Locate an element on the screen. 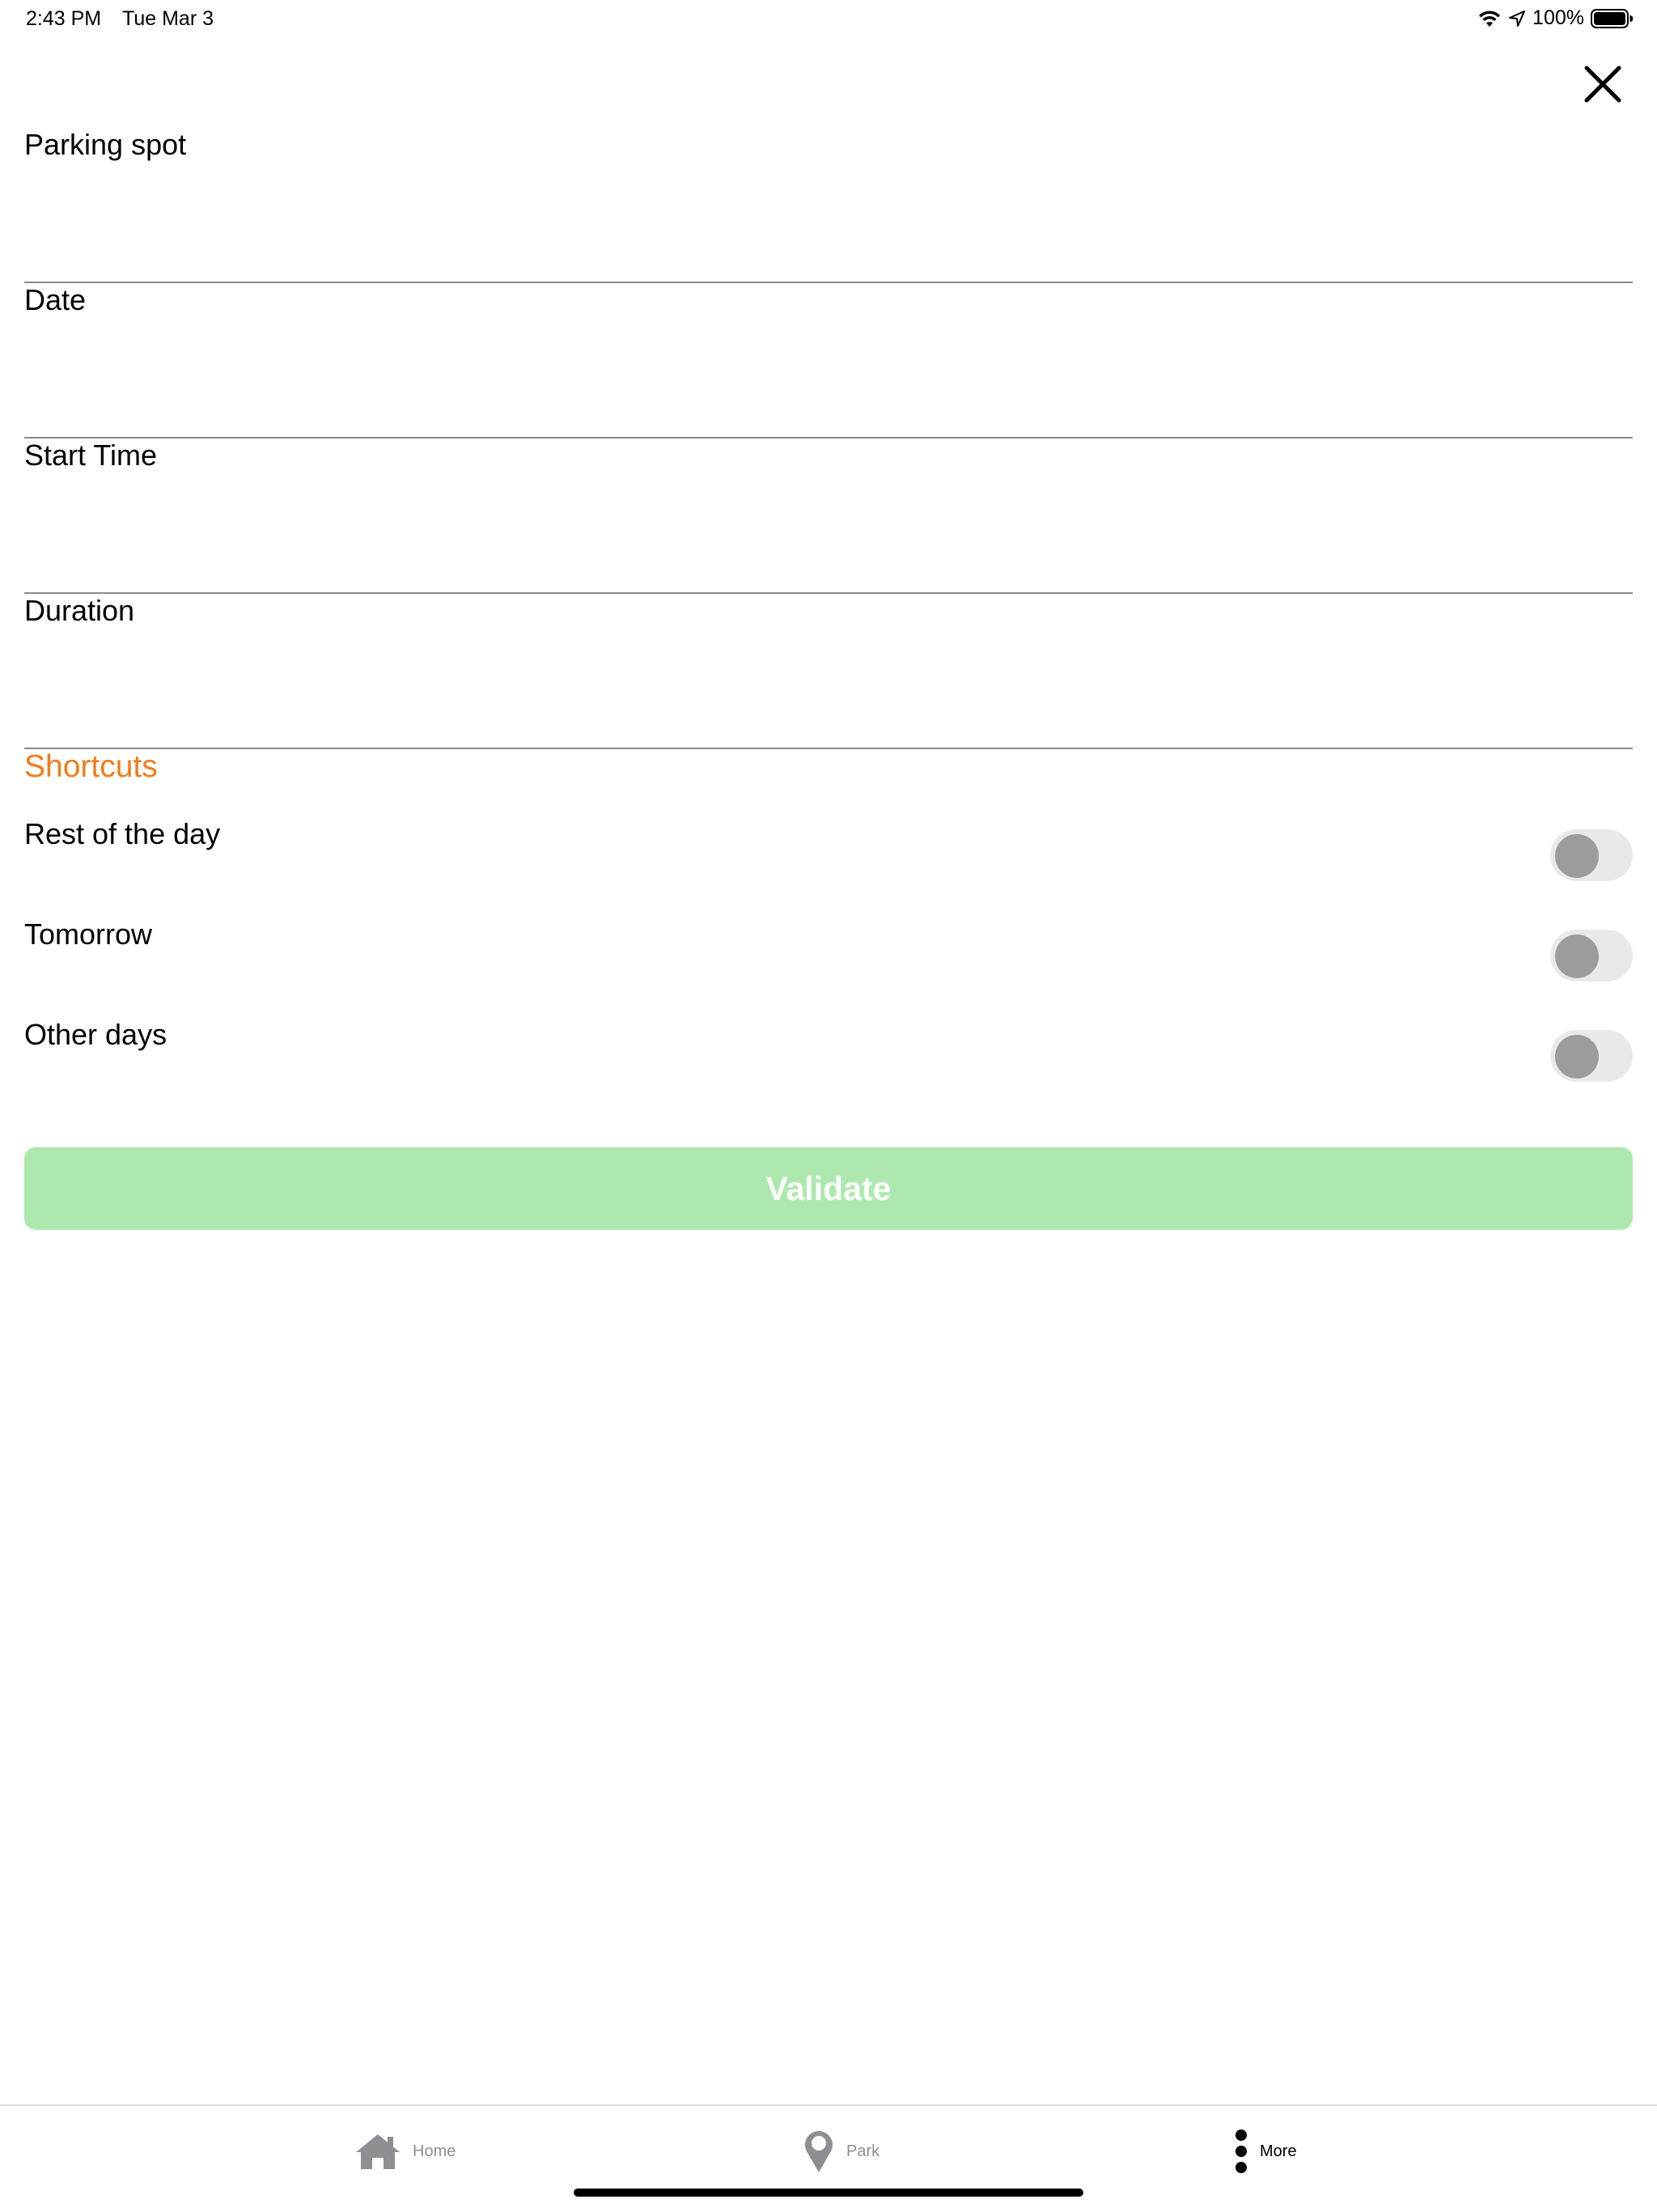 The width and height of the screenshot is (1657, 2212). other-days-toggle is located at coordinates (1591, 1056).